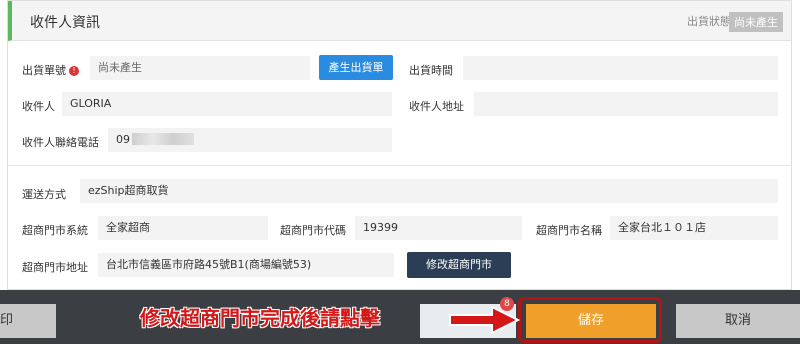 The width and height of the screenshot is (800, 344). Describe the element at coordinates (200, 68) in the screenshot. I see `shipment-no-field: 尚未產生` at that location.